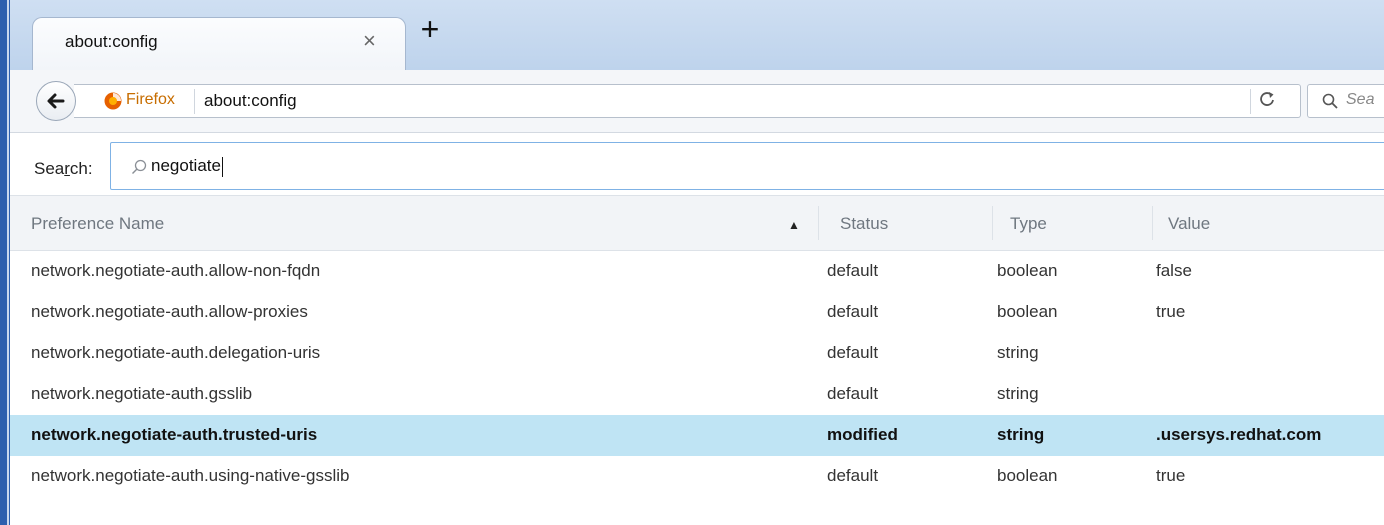 This screenshot has width=1384, height=525. I want to click on sort-ascending-icon: ▲, so click(794, 225).